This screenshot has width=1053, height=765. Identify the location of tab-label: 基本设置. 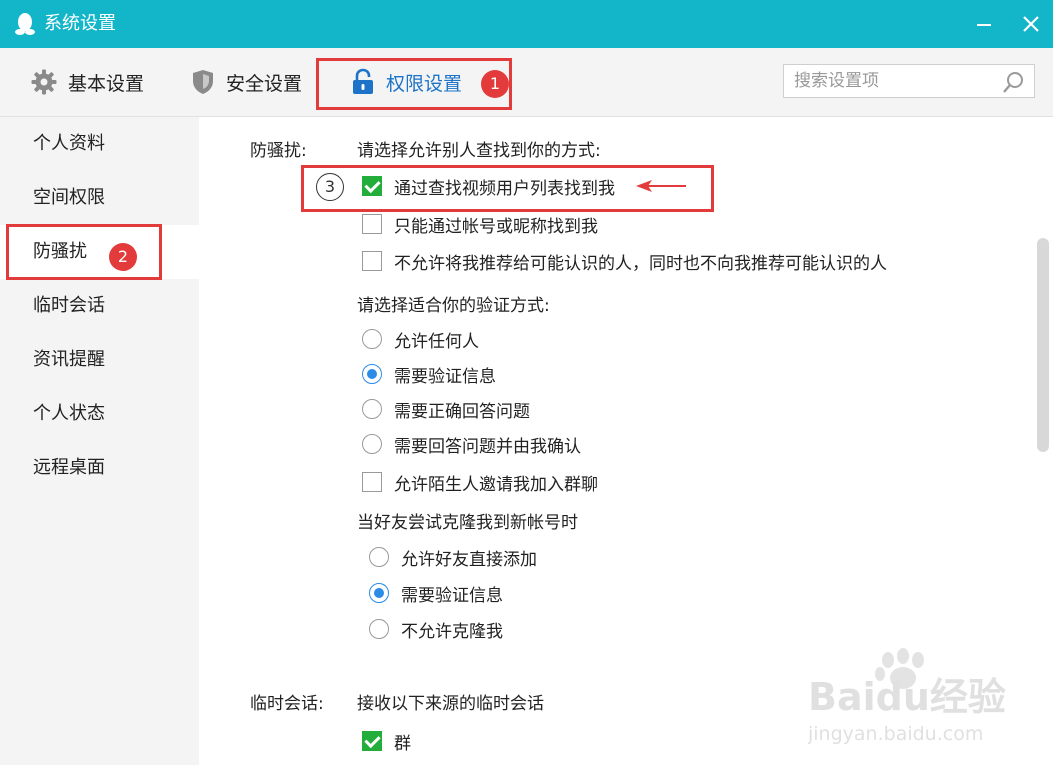
(106, 83).